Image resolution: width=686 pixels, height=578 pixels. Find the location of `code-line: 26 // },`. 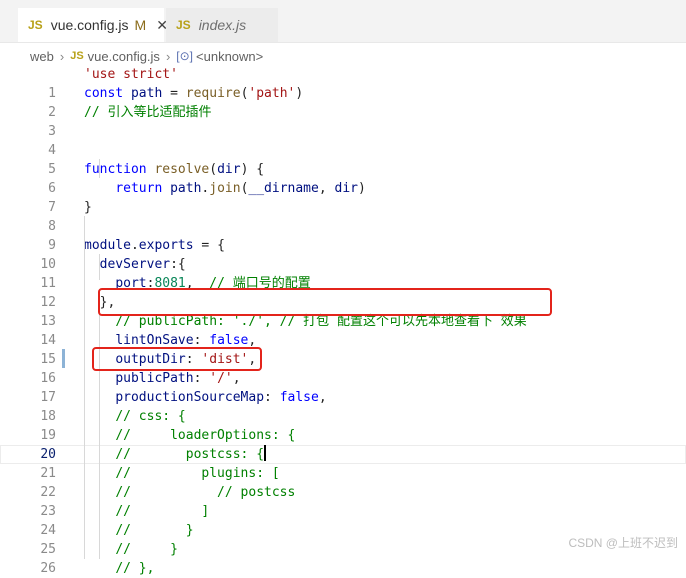

code-line: 26 // }, is located at coordinates (343, 568).